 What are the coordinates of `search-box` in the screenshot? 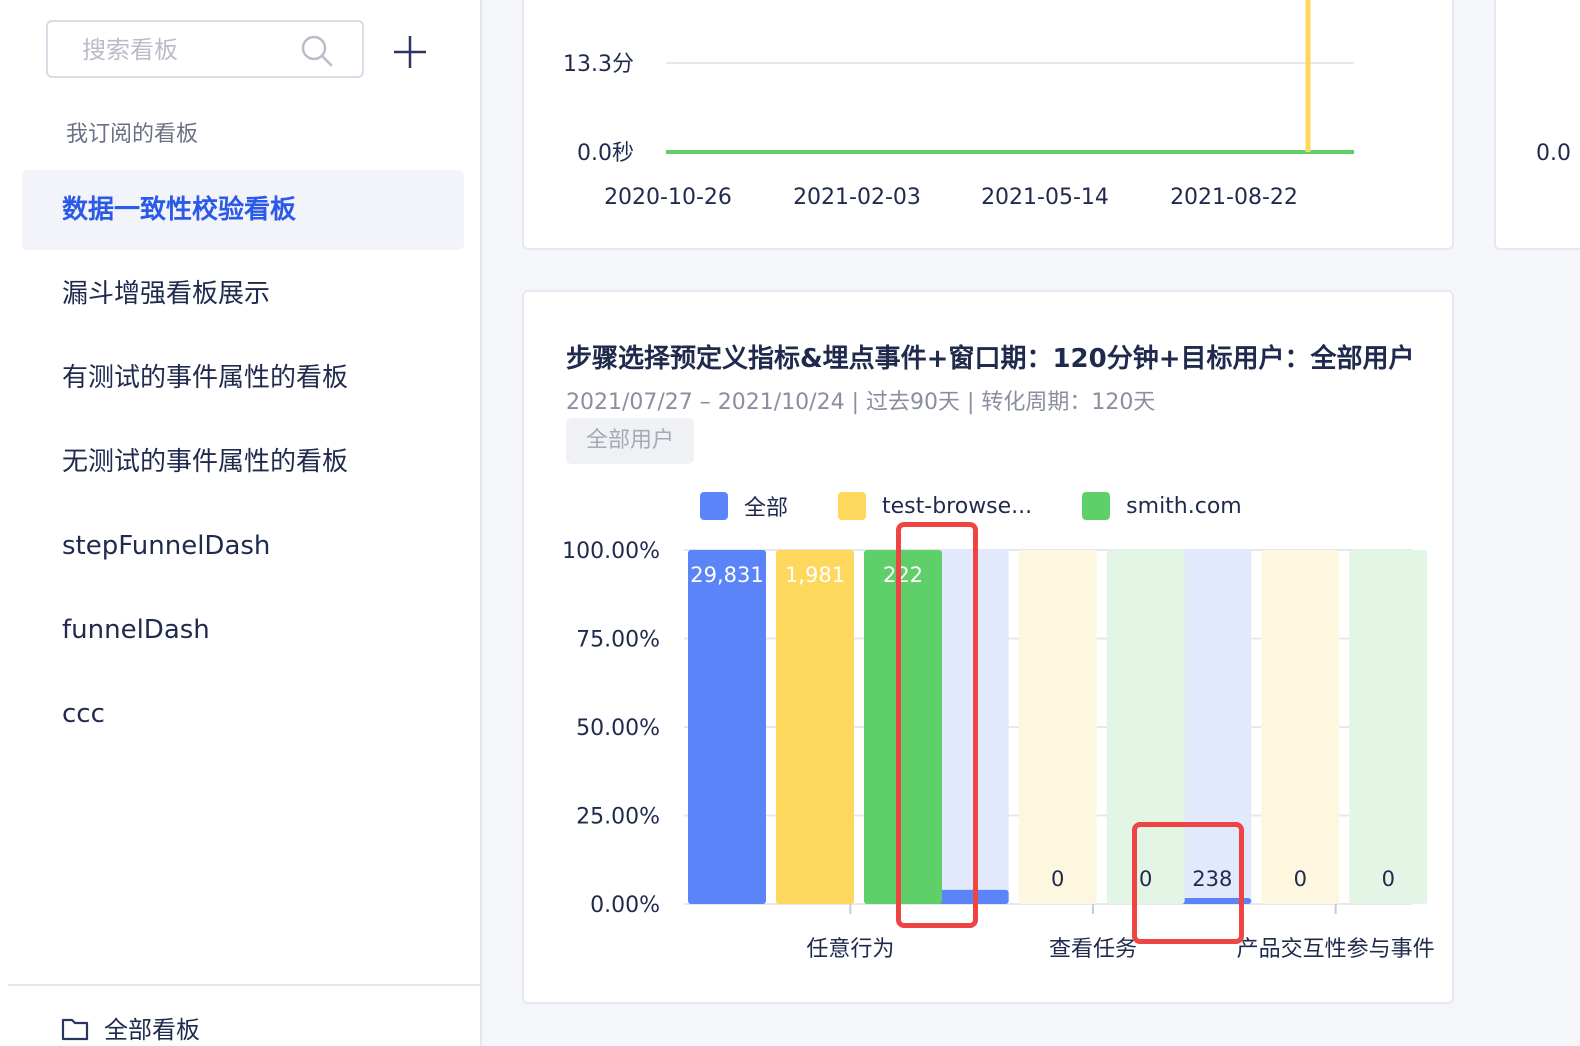 It's located at (205, 49).